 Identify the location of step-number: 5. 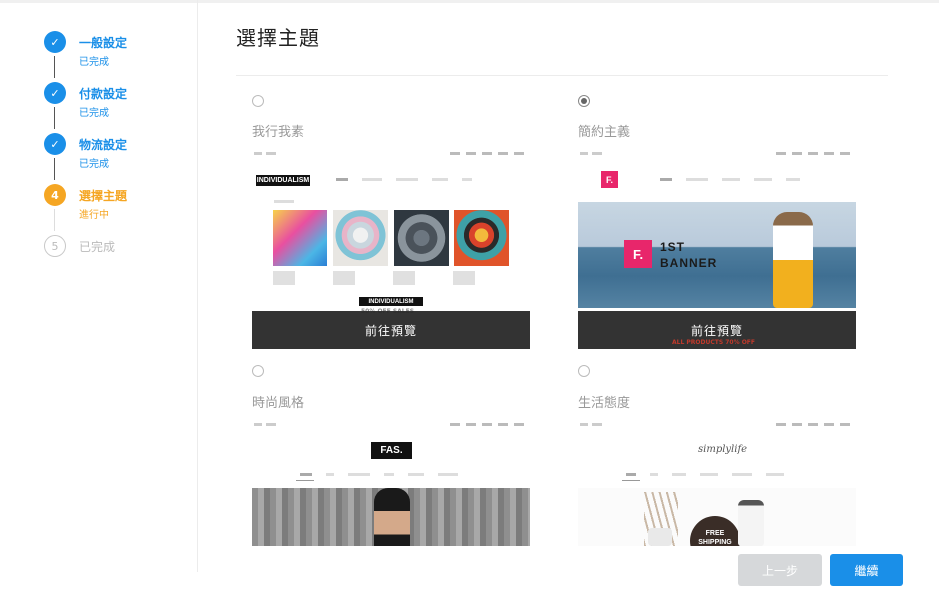
(55, 246).